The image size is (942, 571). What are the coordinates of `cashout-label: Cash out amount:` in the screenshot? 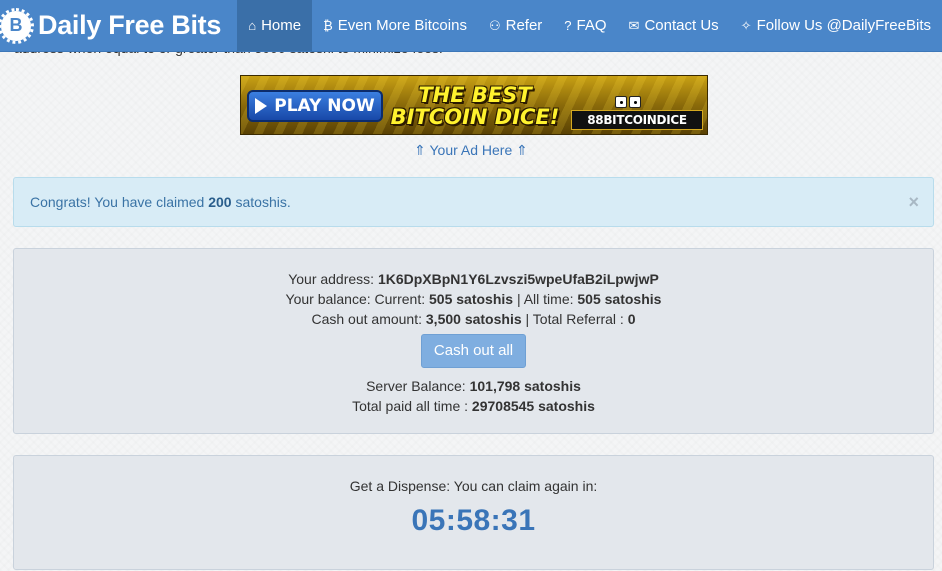 It's located at (366, 319).